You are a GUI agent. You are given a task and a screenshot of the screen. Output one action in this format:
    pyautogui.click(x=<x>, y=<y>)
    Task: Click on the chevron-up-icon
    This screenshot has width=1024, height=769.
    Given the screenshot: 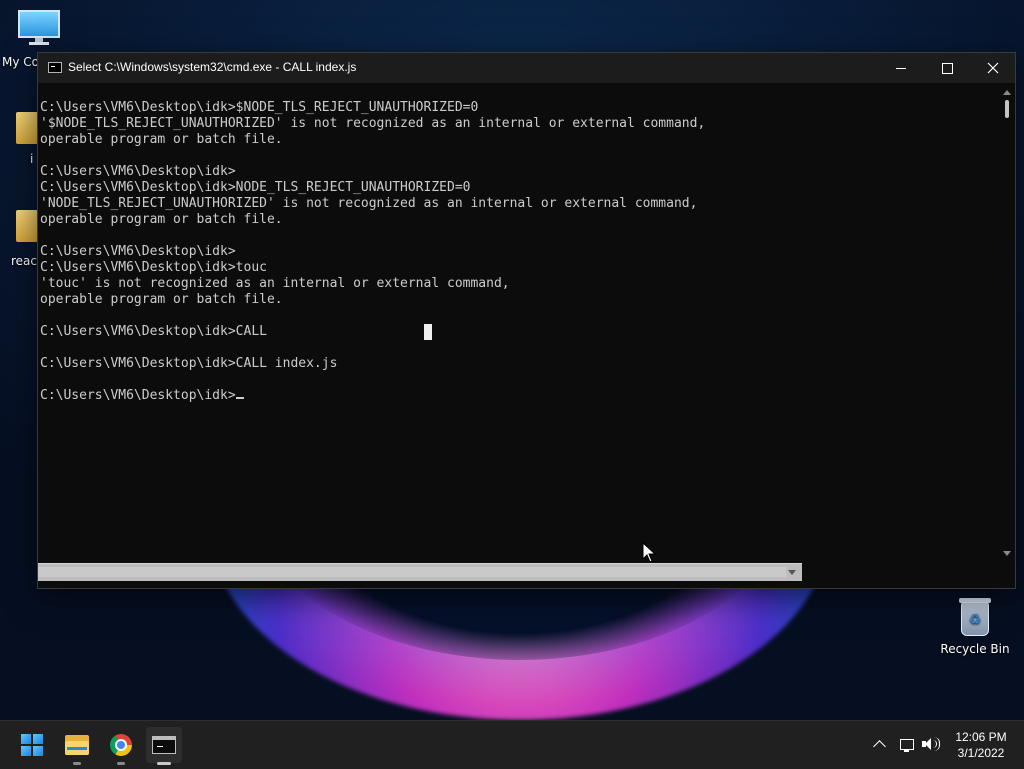 What is the action you would take?
    pyautogui.click(x=879, y=746)
    